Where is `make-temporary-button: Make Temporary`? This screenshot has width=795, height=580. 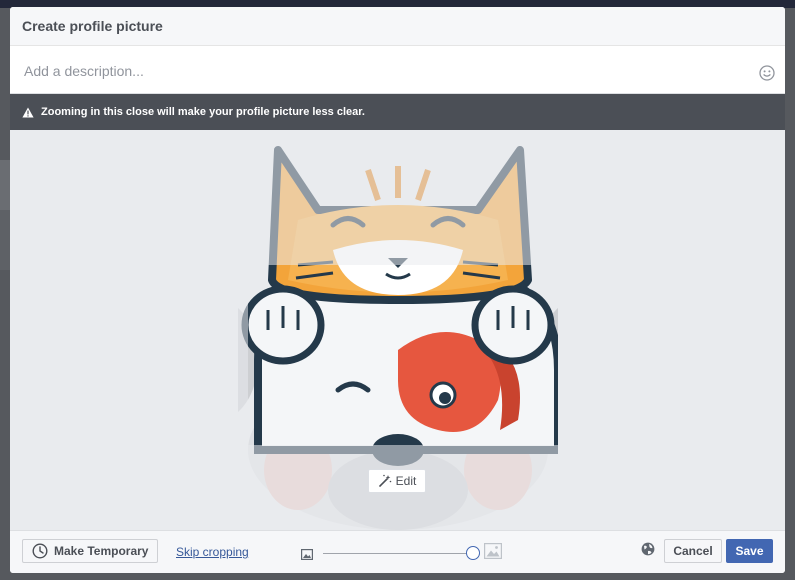
make-temporary-button: Make Temporary is located at coordinates (90, 551).